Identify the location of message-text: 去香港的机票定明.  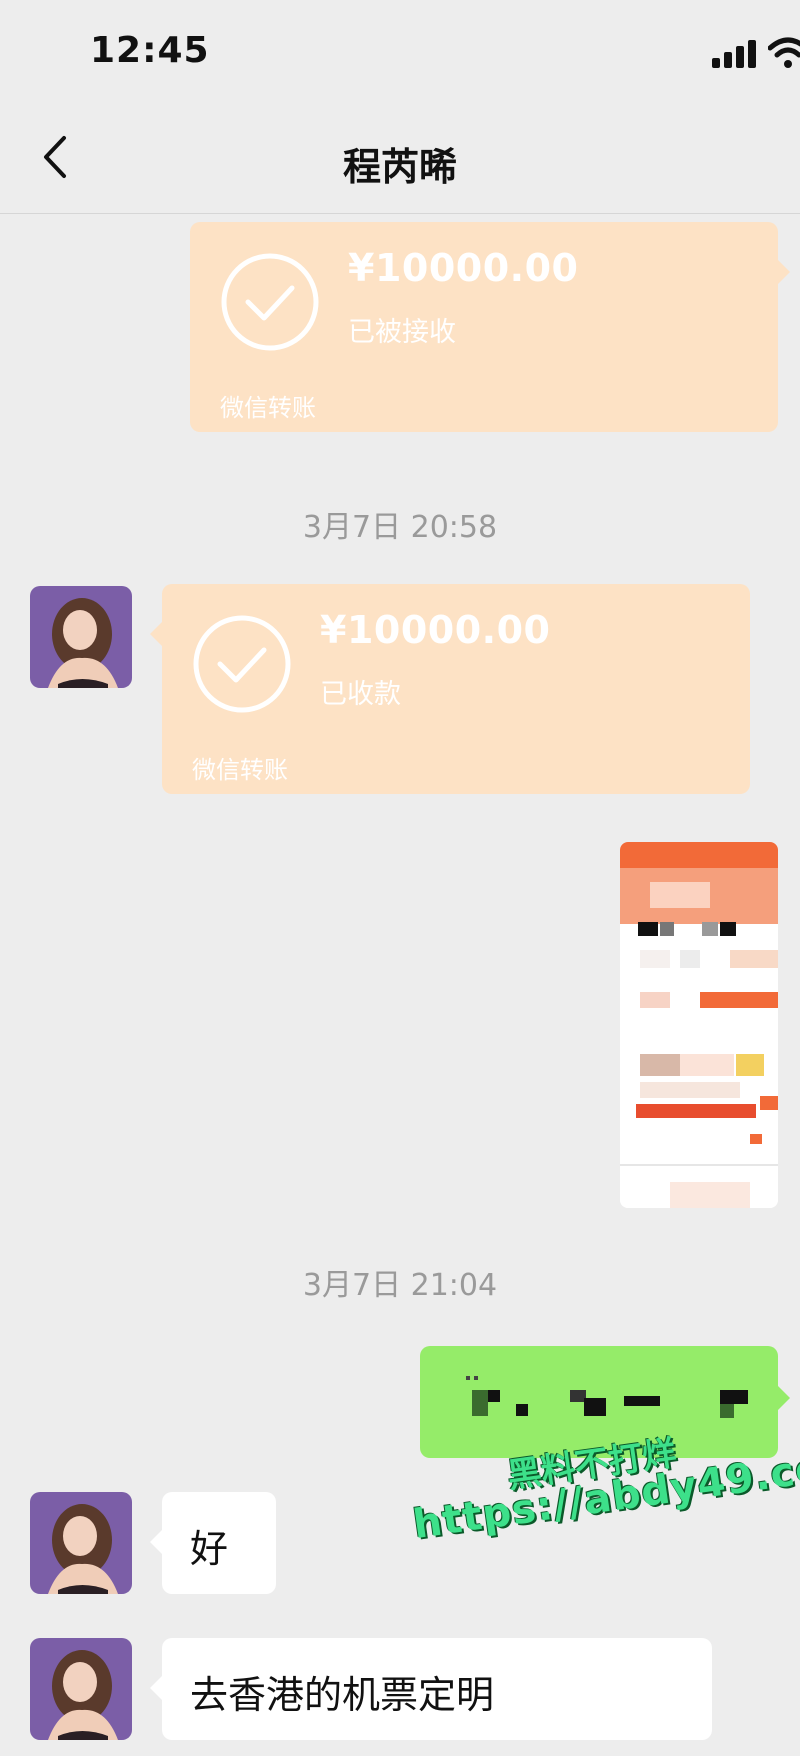
(342, 1695).